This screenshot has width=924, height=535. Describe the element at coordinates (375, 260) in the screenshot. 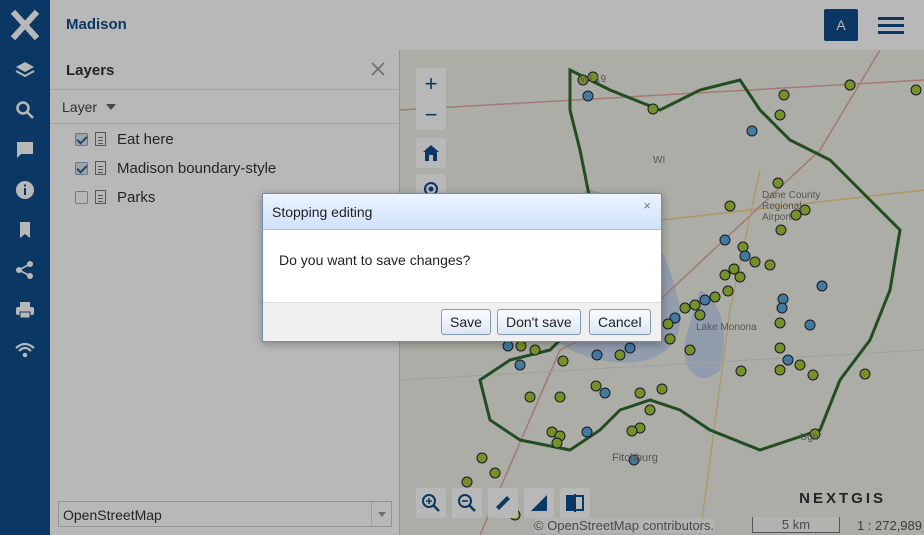

I see `dialog-message: Do you want to save changes?` at that location.